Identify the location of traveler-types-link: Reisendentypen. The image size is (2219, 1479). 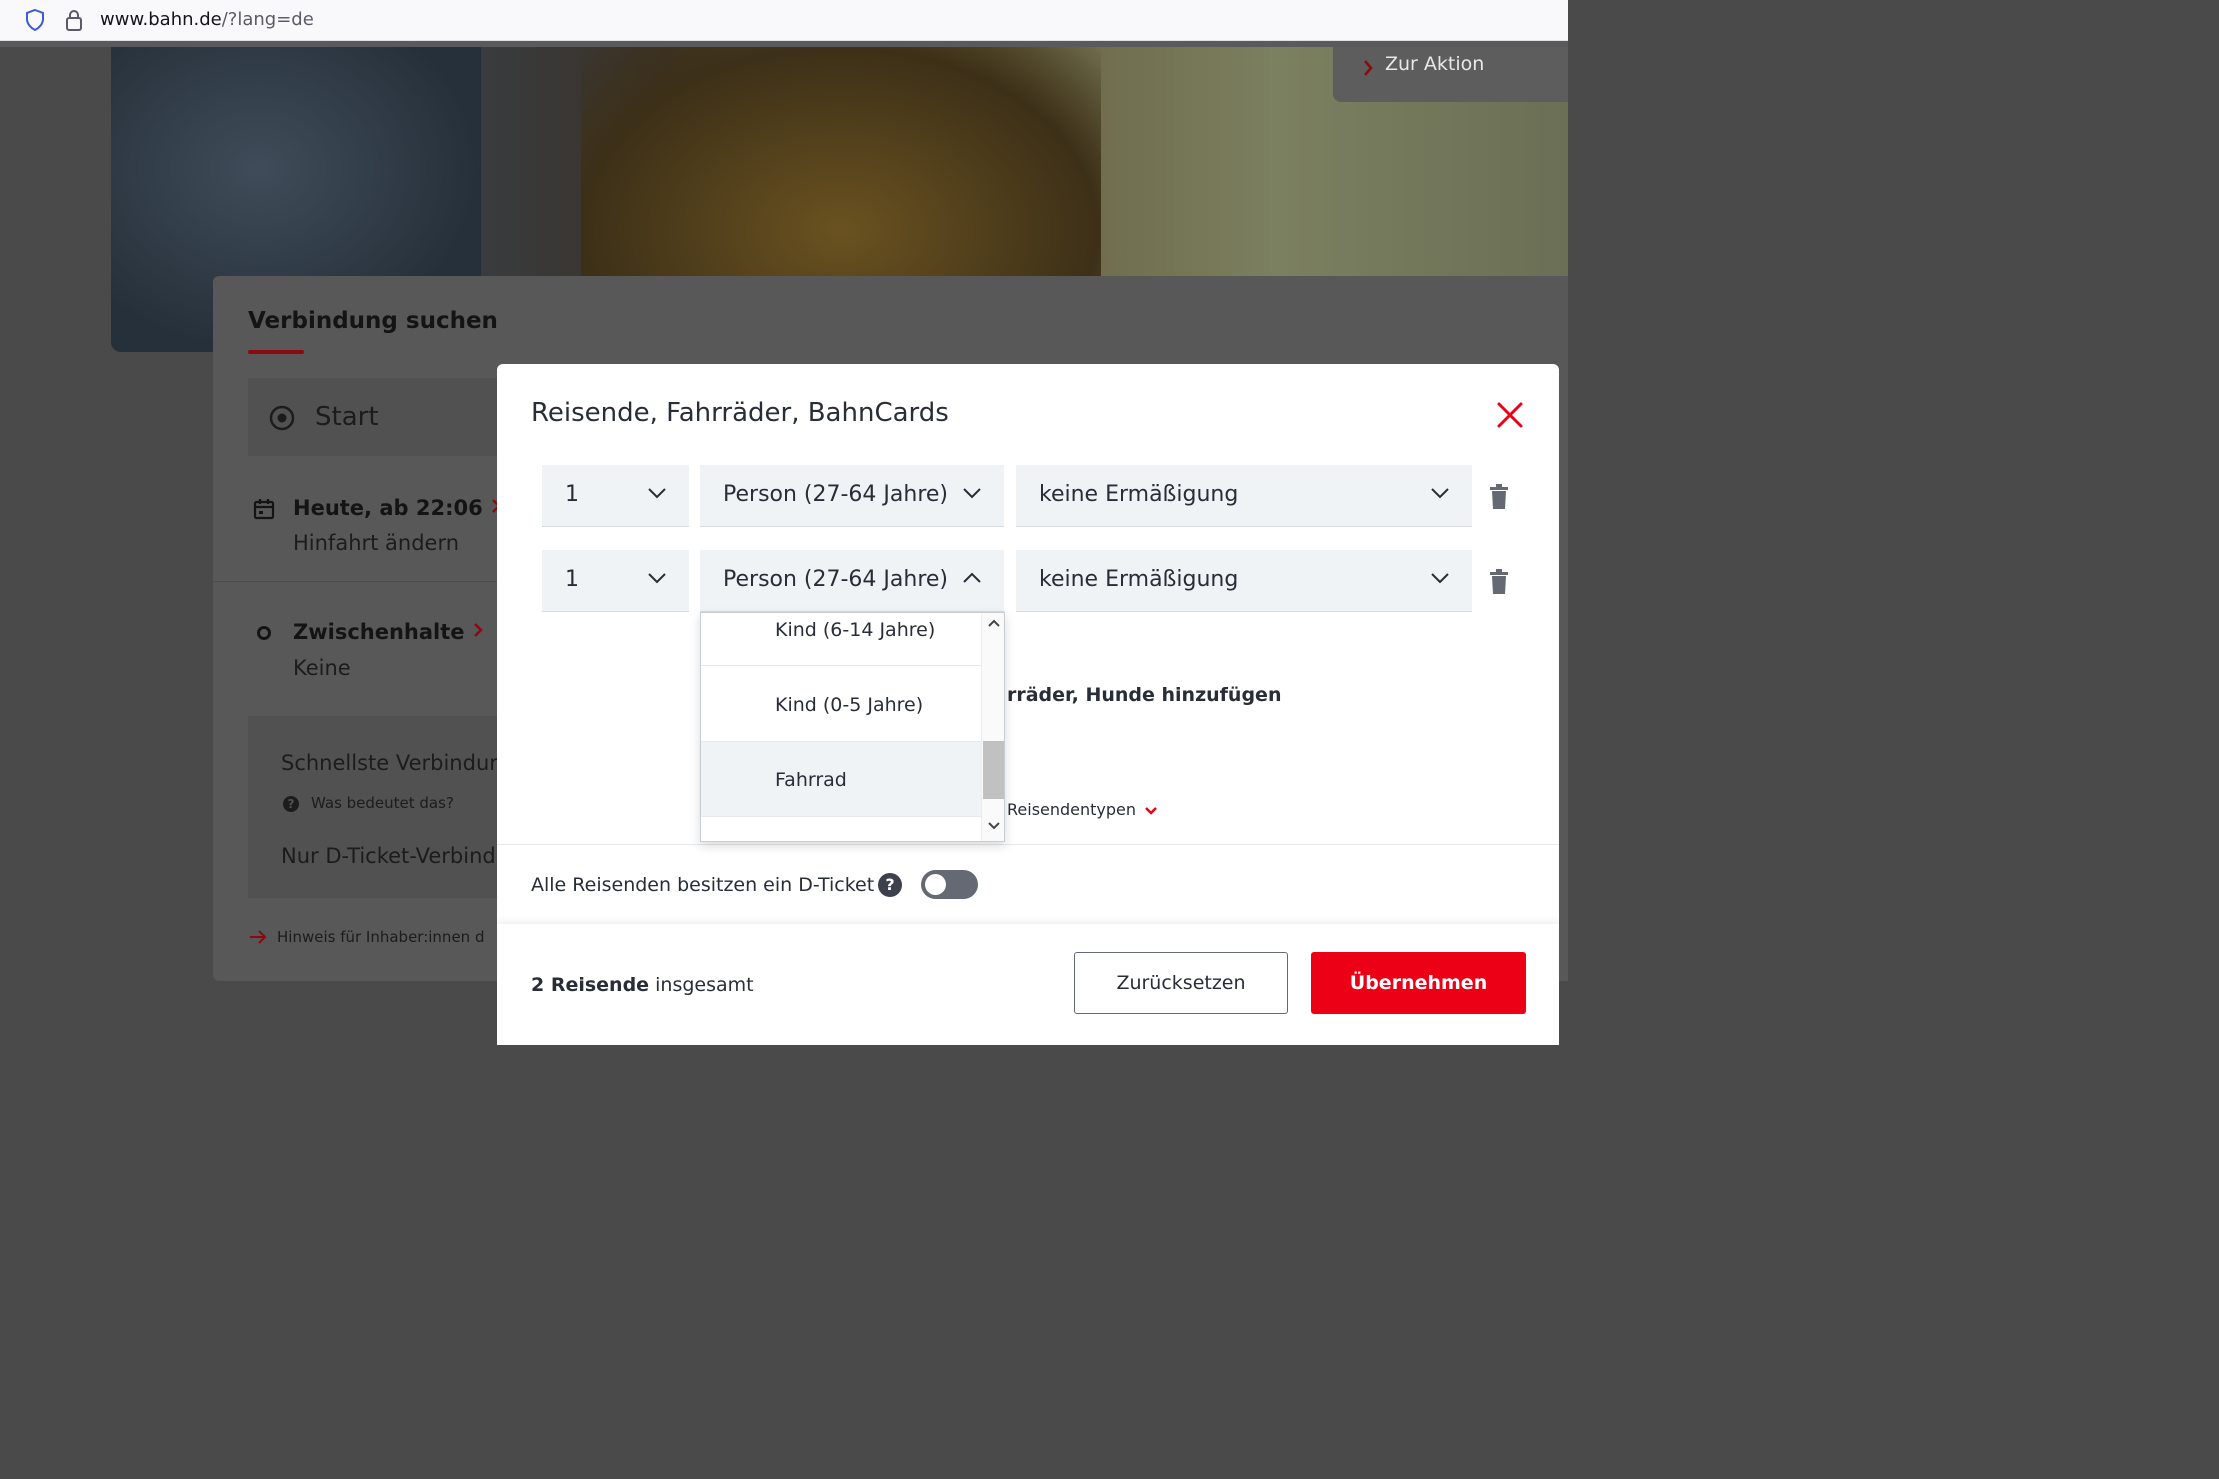
(1082, 809).